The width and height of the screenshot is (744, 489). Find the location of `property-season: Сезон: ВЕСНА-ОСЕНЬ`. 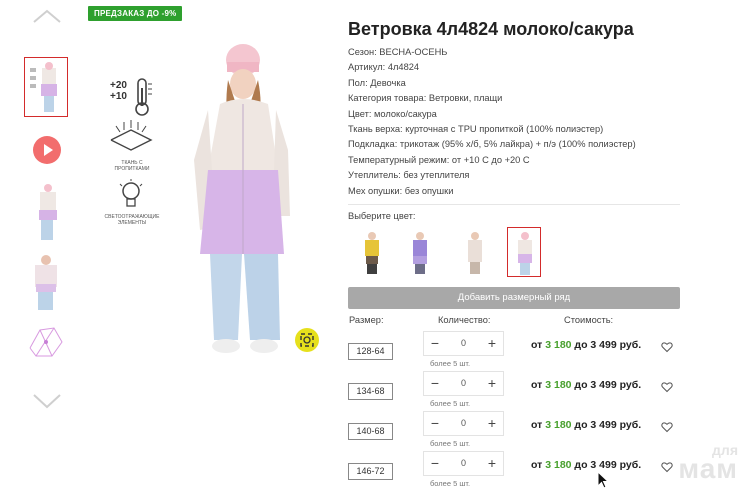

property-season: Сезон: ВЕСНА-ОСЕНЬ is located at coordinates (398, 52).